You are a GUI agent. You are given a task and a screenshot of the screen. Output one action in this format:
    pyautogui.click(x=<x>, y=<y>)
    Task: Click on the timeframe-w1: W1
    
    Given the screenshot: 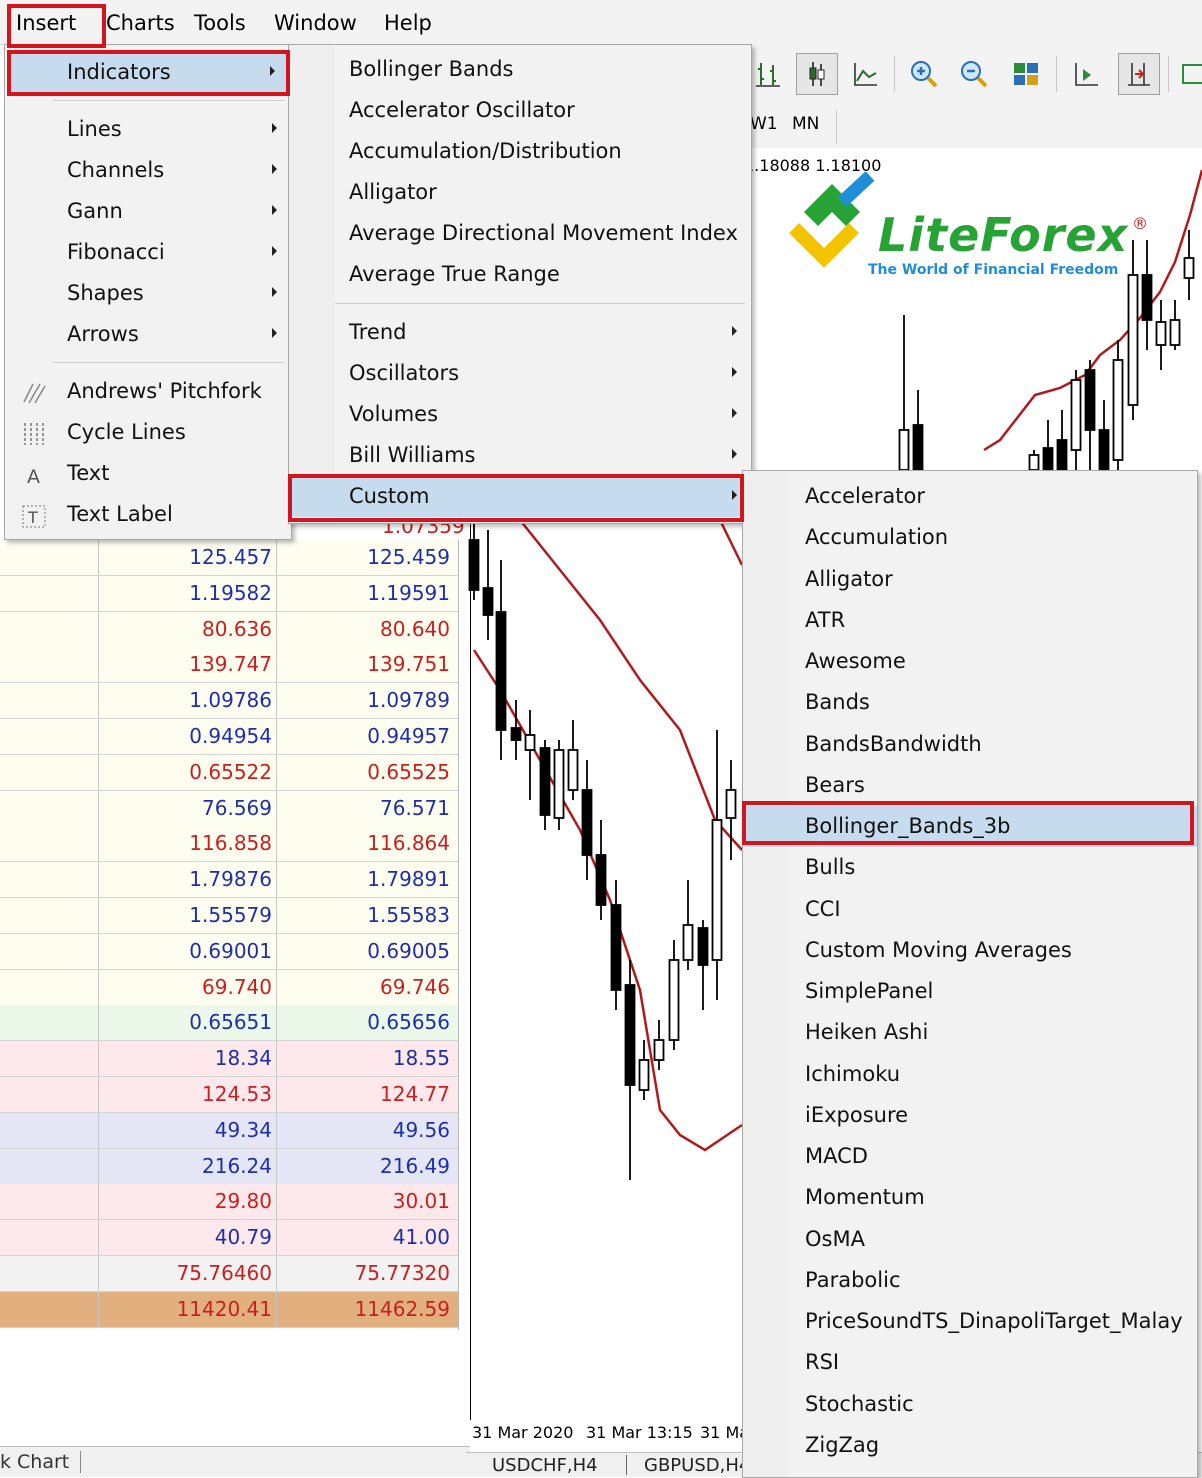 What is the action you would take?
    pyautogui.click(x=764, y=124)
    